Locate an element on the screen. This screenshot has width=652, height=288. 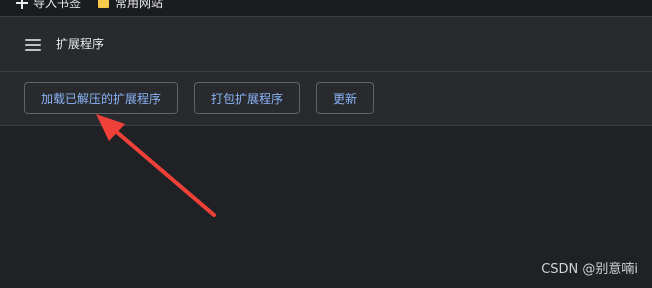
update-button: 更新 is located at coordinates (345, 98).